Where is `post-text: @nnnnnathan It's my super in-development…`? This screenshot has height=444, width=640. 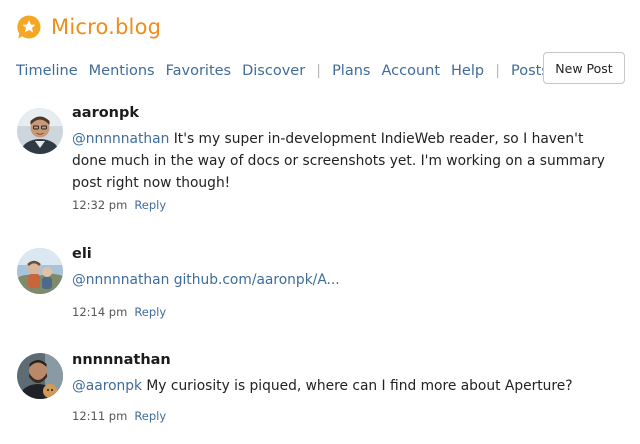
post-text: @nnnnnathan It's my super in-development… is located at coordinates (347, 161).